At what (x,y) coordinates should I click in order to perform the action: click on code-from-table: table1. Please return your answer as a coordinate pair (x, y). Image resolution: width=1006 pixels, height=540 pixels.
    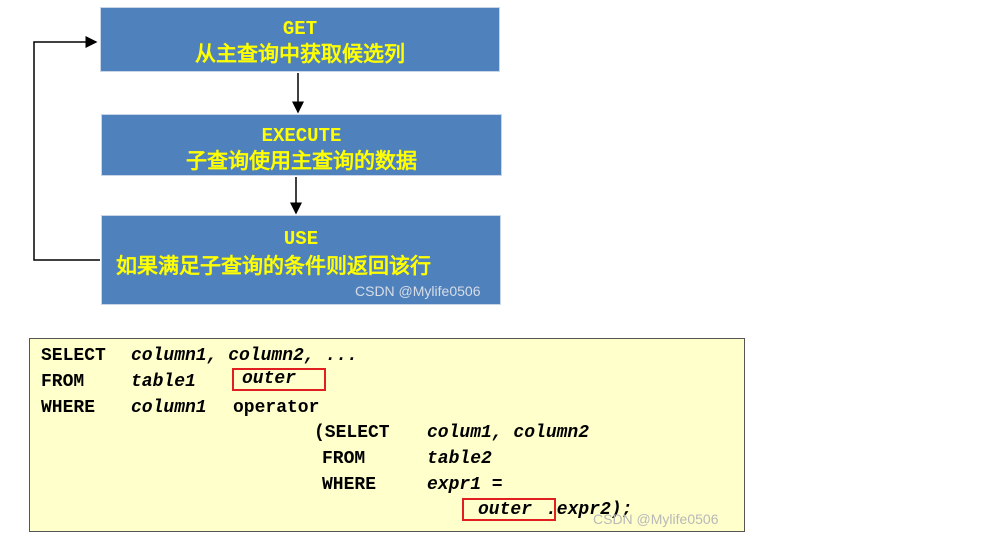
    Looking at the image, I should click on (163, 382).